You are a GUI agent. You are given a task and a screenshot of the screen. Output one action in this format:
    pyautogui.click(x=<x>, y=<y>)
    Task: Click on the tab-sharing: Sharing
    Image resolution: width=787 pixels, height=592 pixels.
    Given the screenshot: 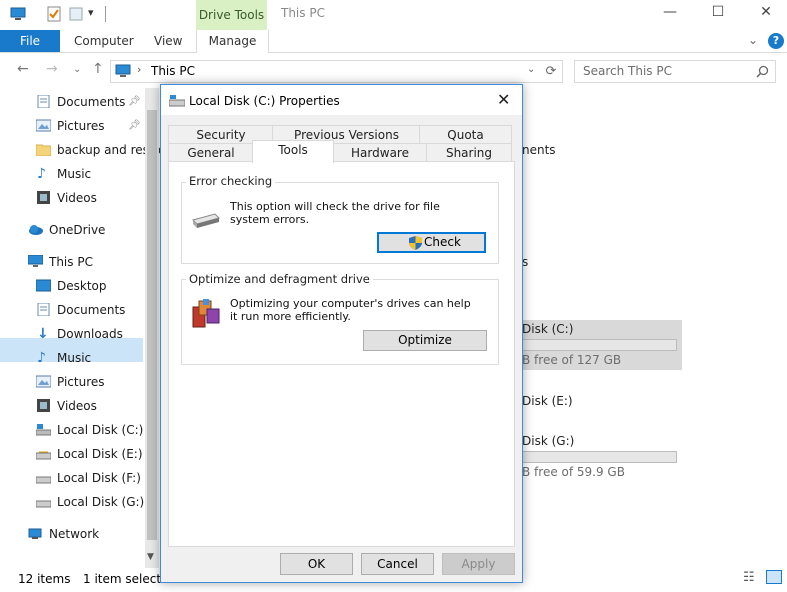 What is the action you would take?
    pyautogui.click(x=469, y=153)
    